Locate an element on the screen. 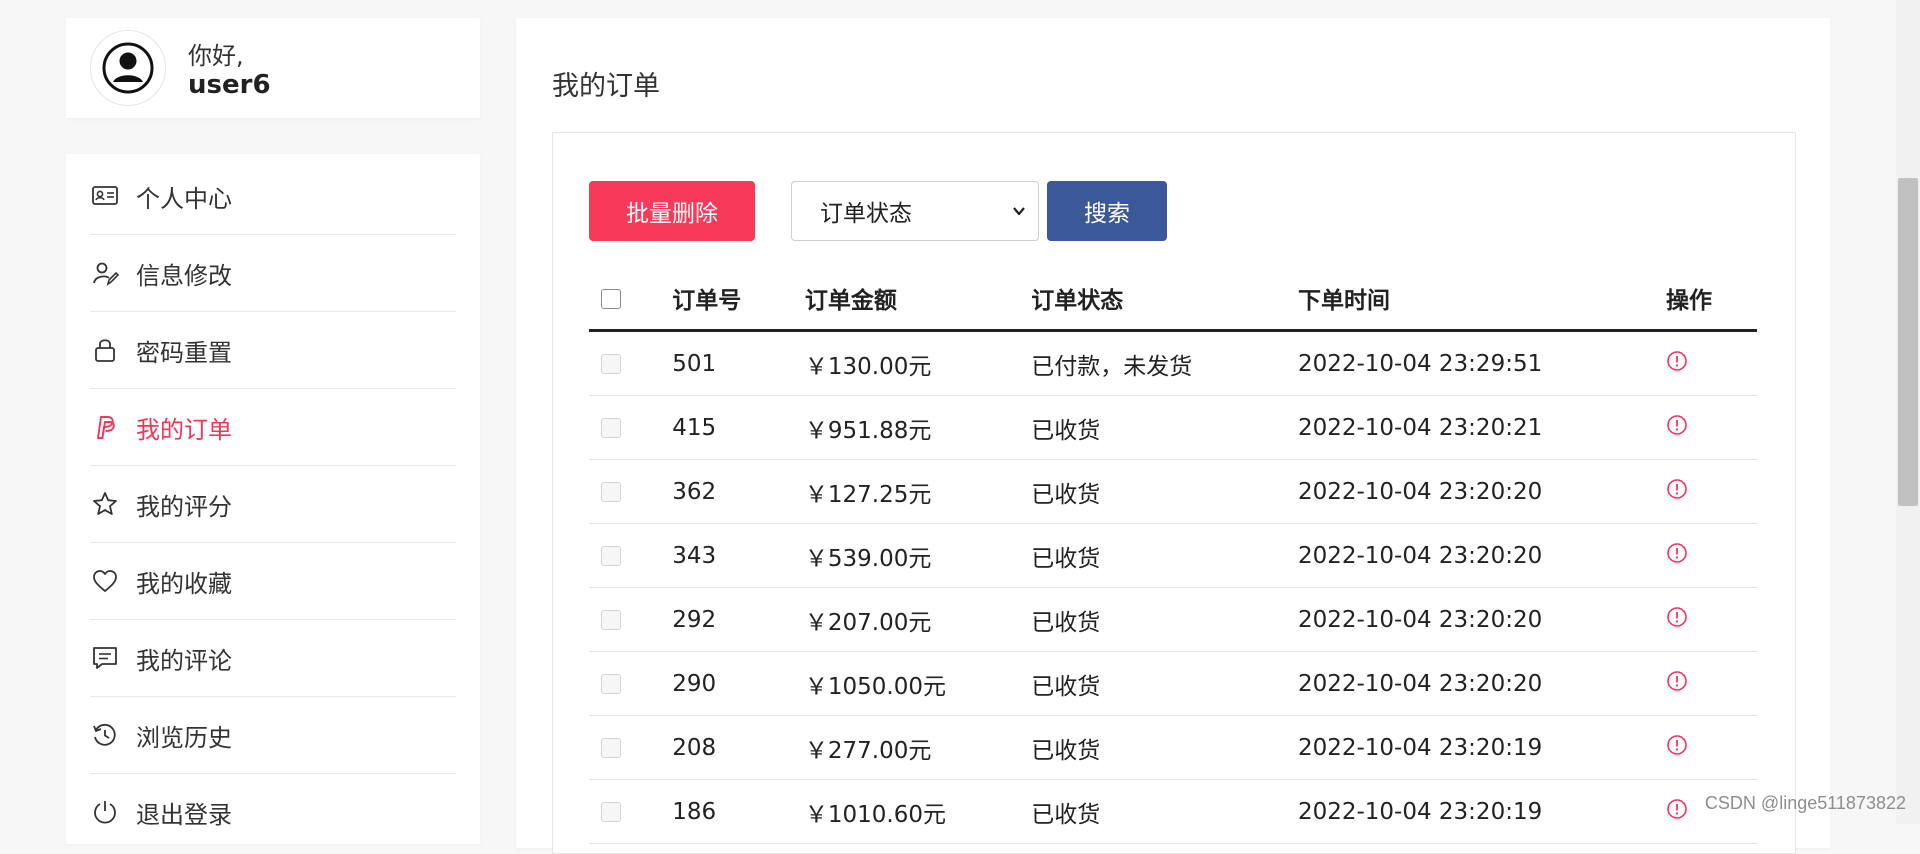  sidebar-item-label: 我的收藏 is located at coordinates (184, 583).